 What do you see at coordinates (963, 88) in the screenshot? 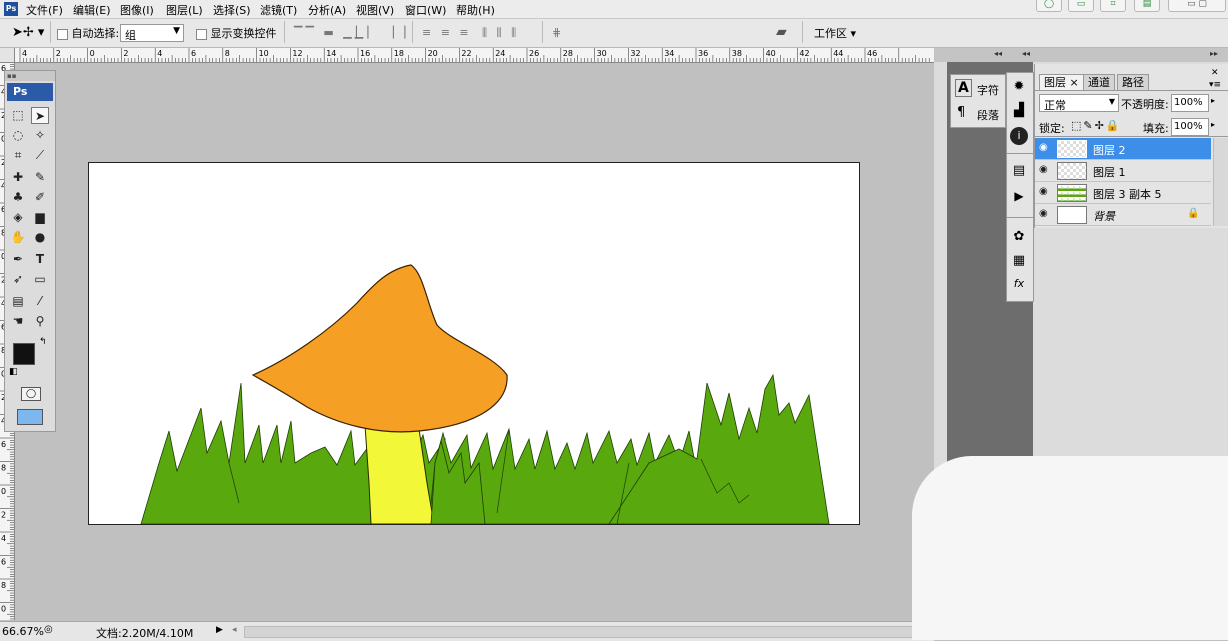
I see `character-icon: A` at bounding box center [963, 88].